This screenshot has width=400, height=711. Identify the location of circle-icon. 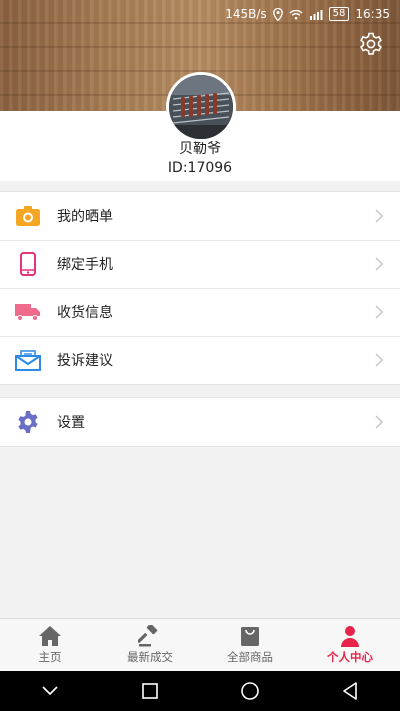
(250, 691).